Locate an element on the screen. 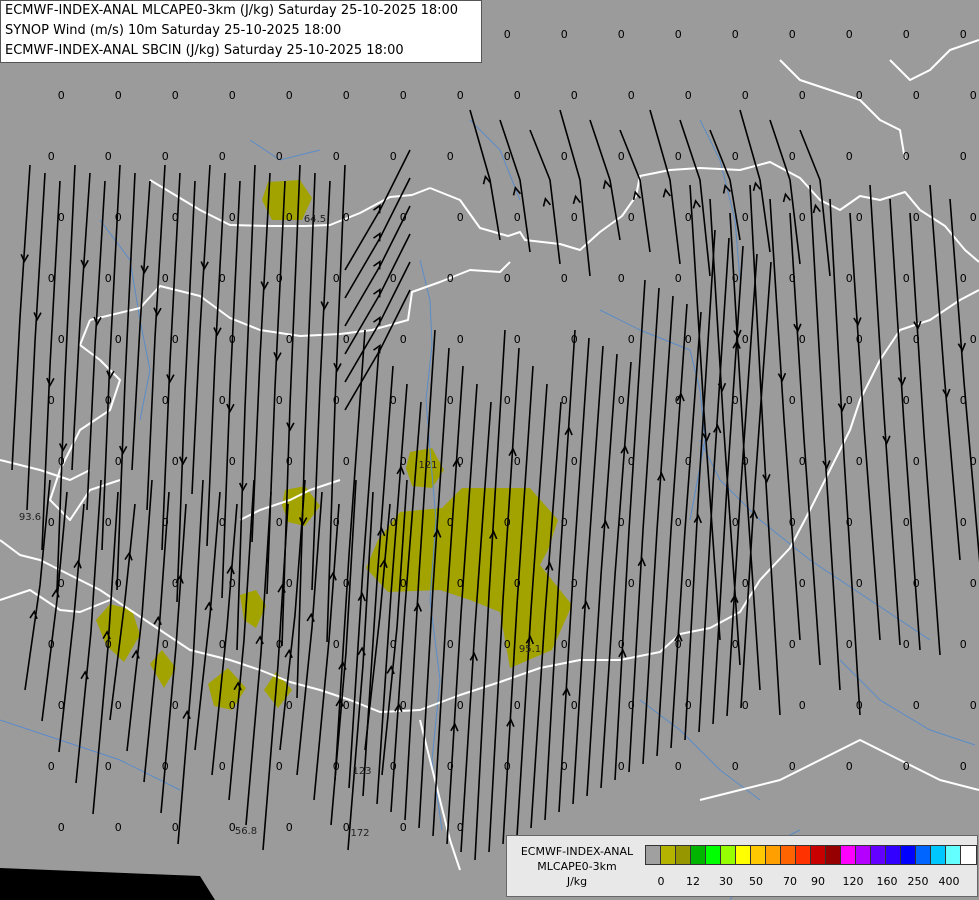 Image resolution: width=979 pixels, height=900 pixels. legend-tick-label: 12 is located at coordinates (693, 881).